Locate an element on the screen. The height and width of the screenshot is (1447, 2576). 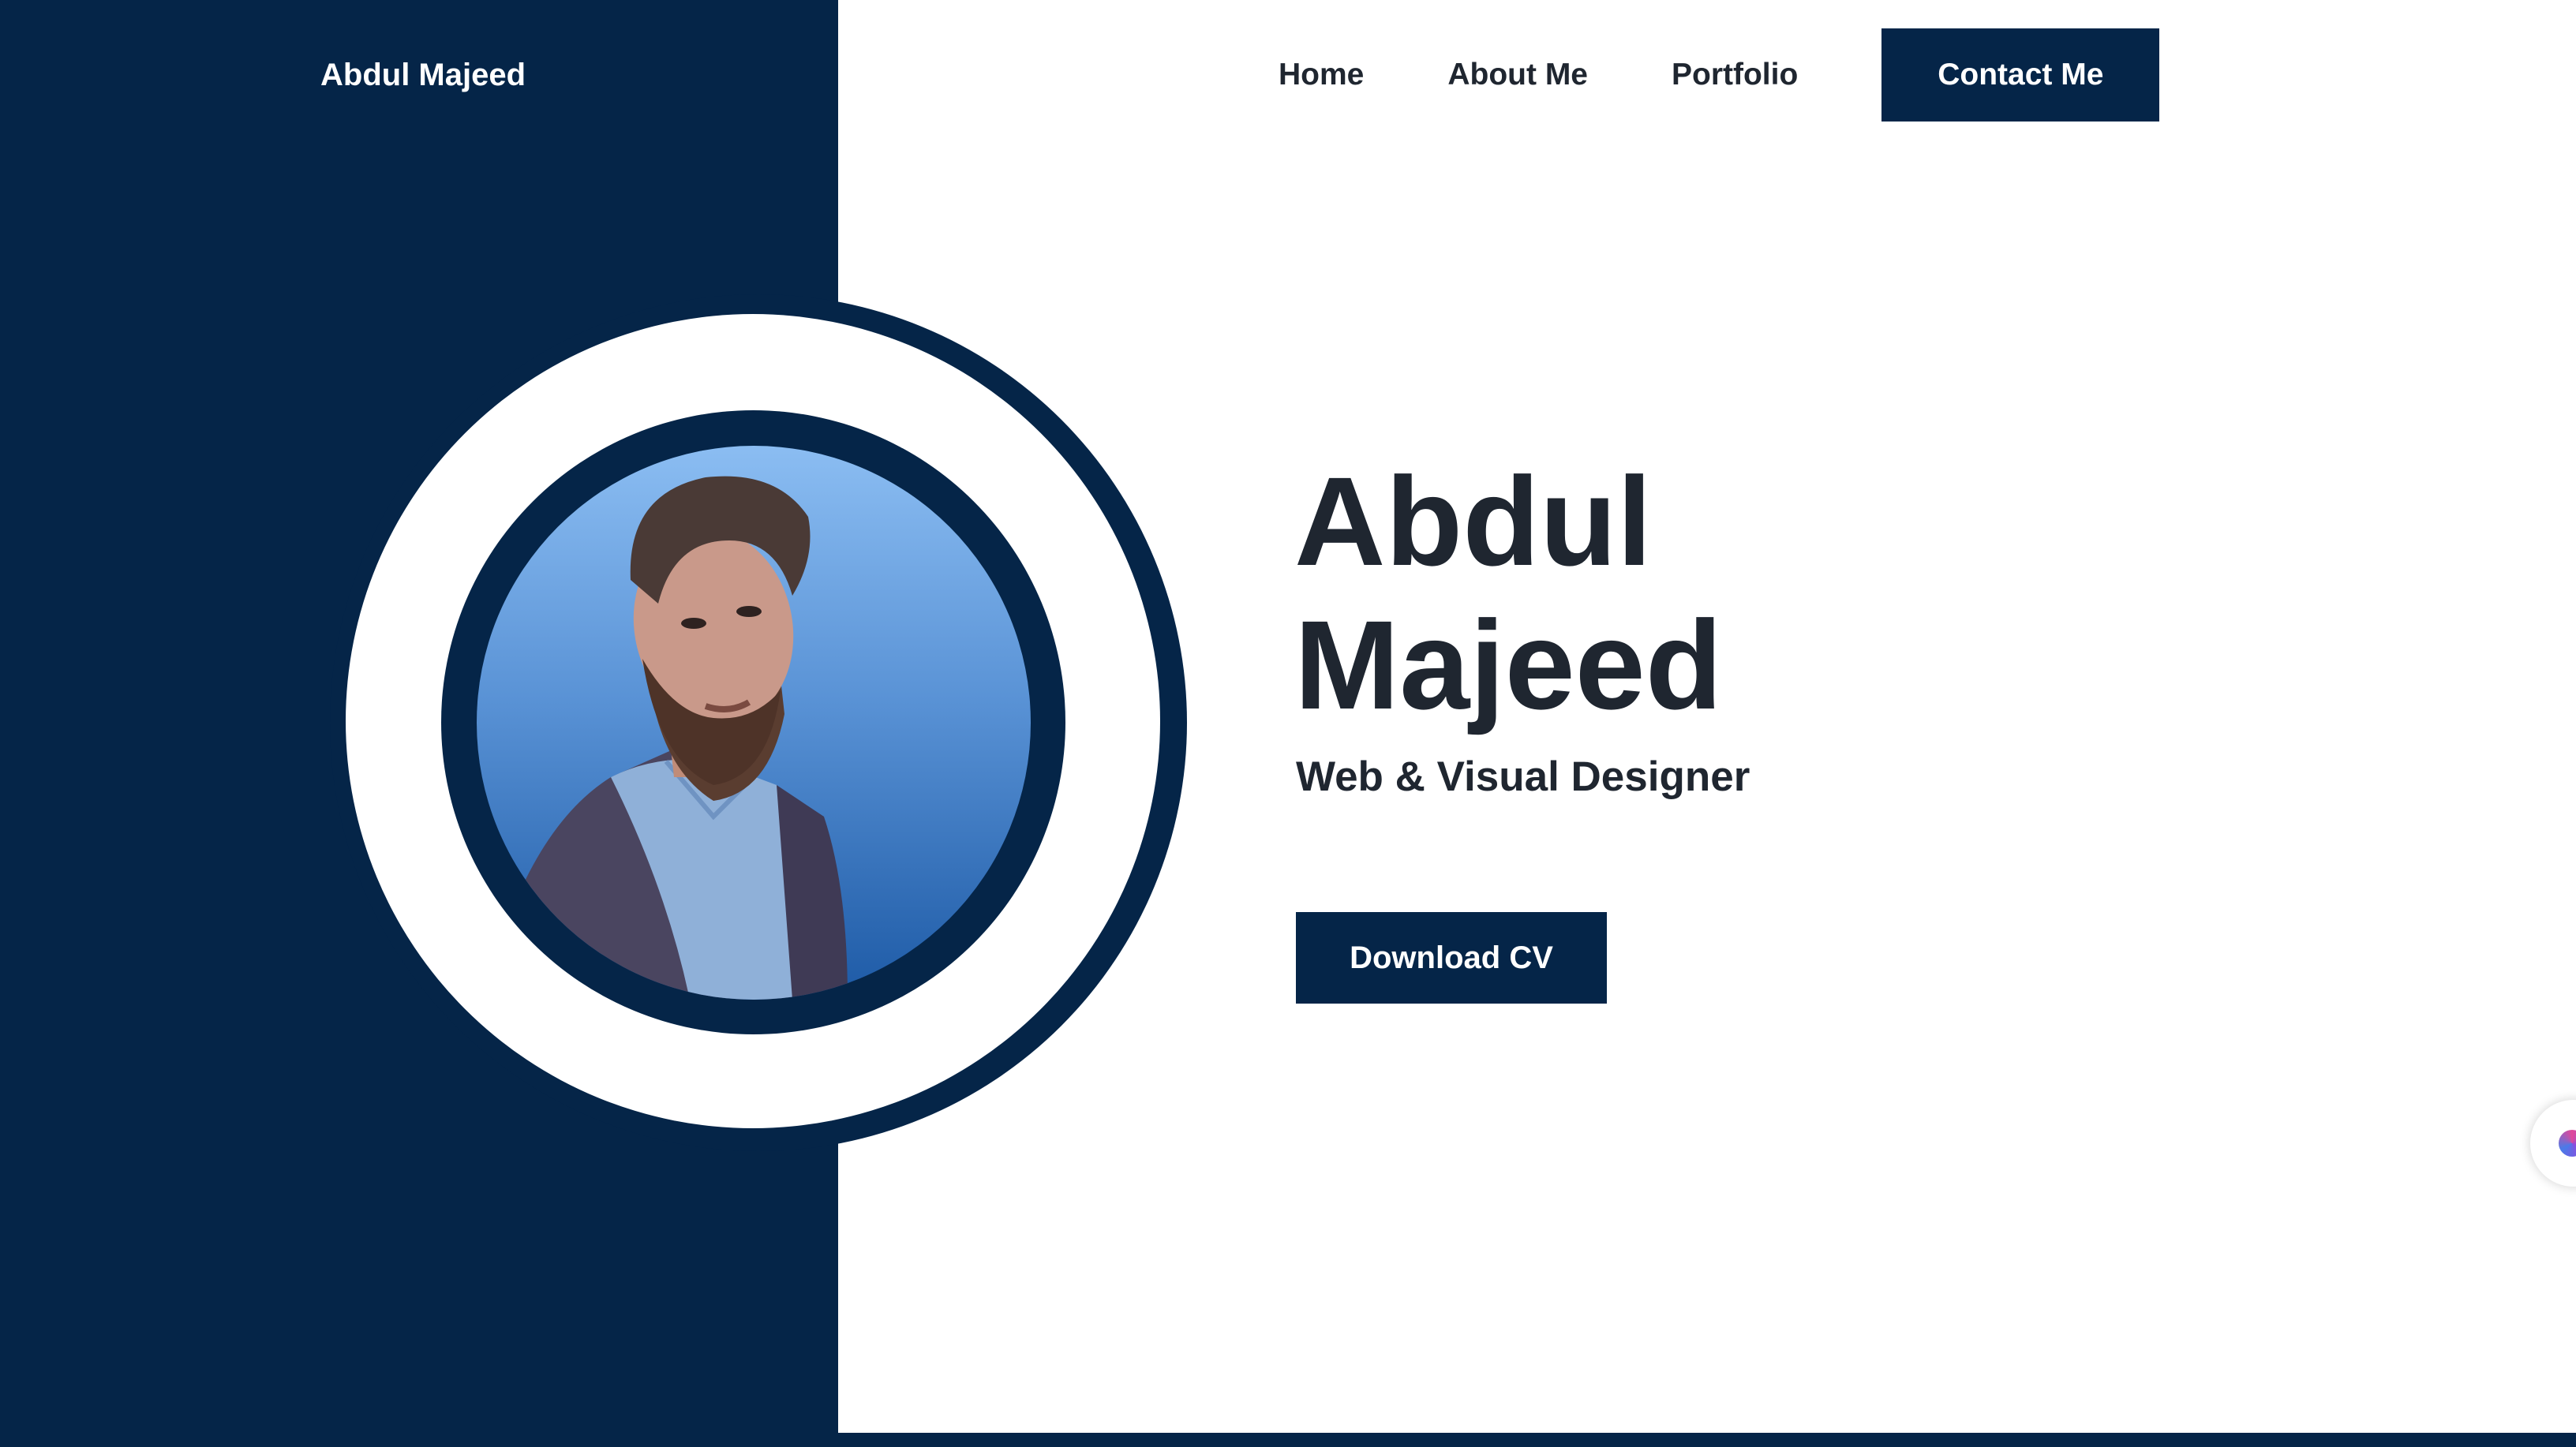
main-nav: Home About Me Portfolio Contact Me is located at coordinates (1719, 75).